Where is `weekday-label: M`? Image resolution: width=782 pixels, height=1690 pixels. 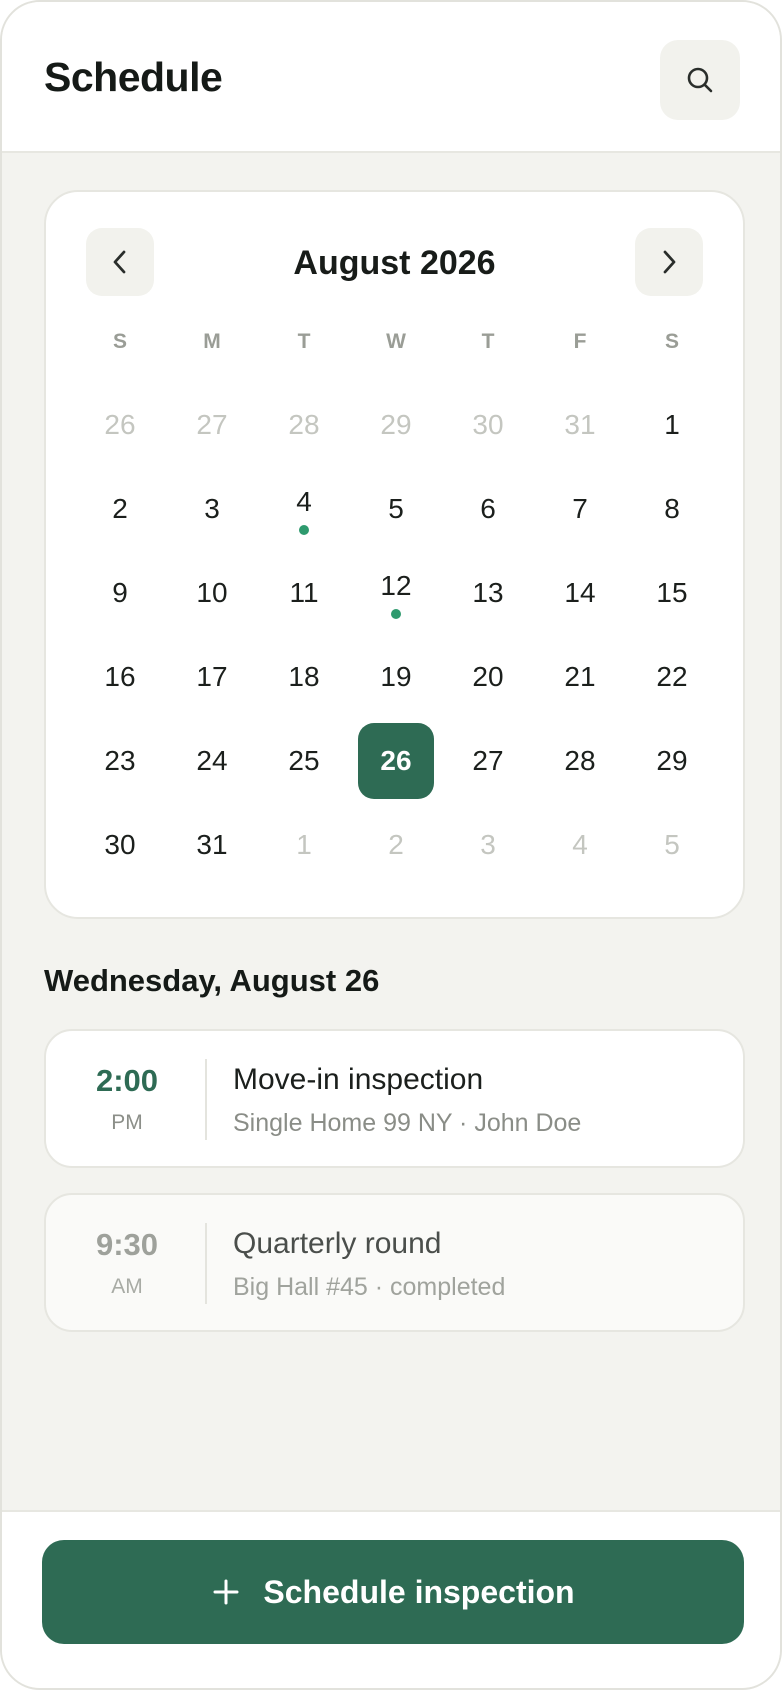
weekday-label: M is located at coordinates (212, 341).